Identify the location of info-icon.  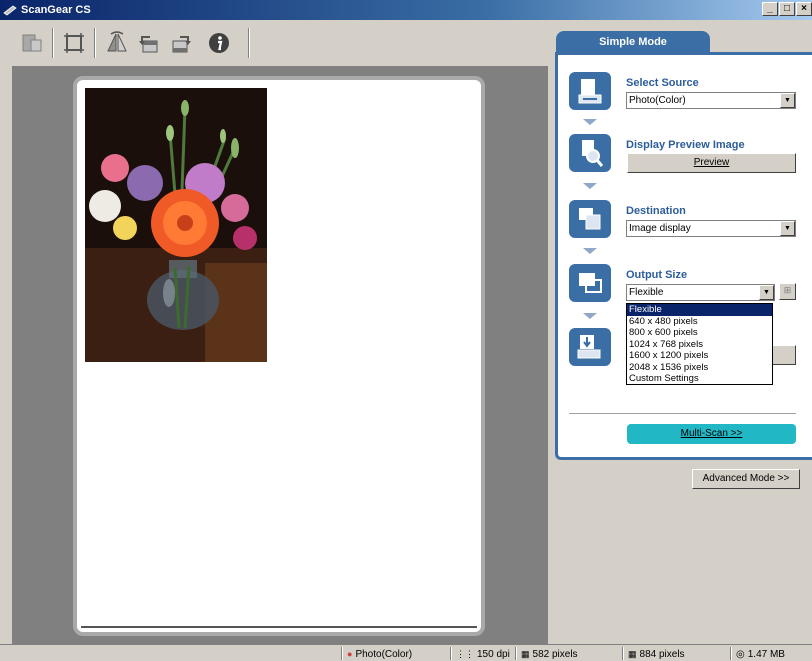
(219, 43).